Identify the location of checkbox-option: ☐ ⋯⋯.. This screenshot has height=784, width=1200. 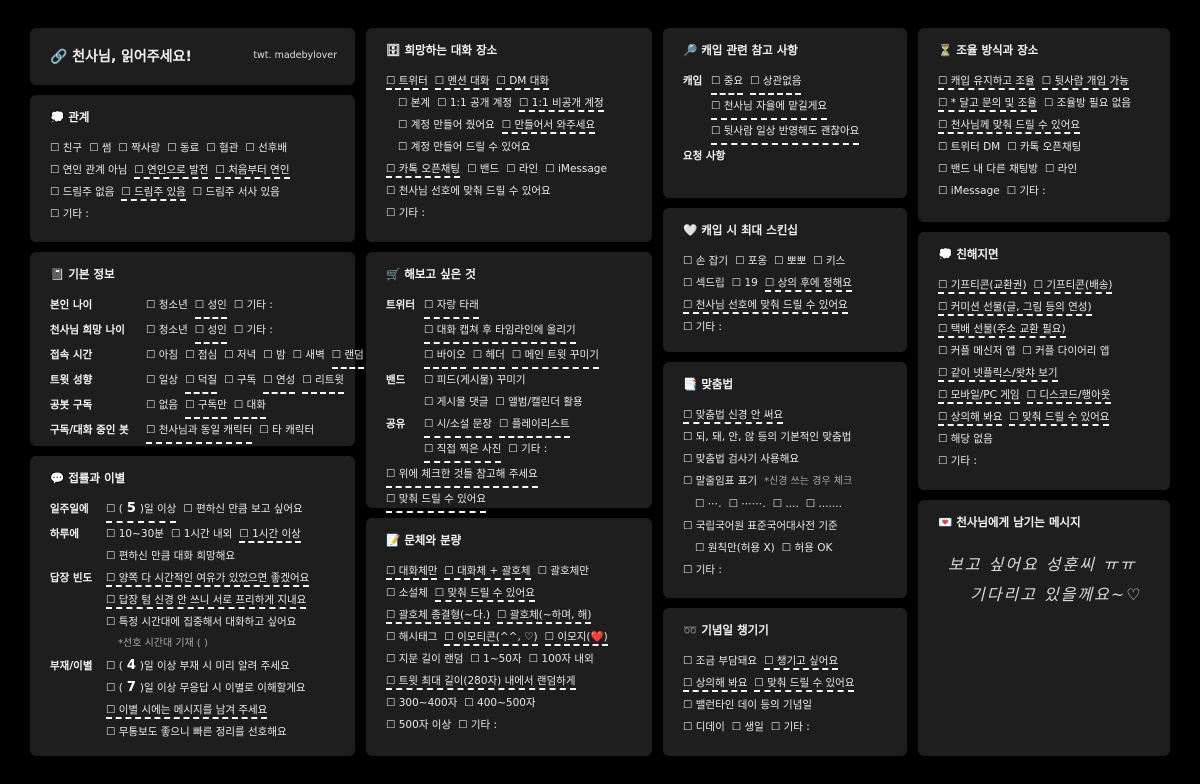
(747, 504).